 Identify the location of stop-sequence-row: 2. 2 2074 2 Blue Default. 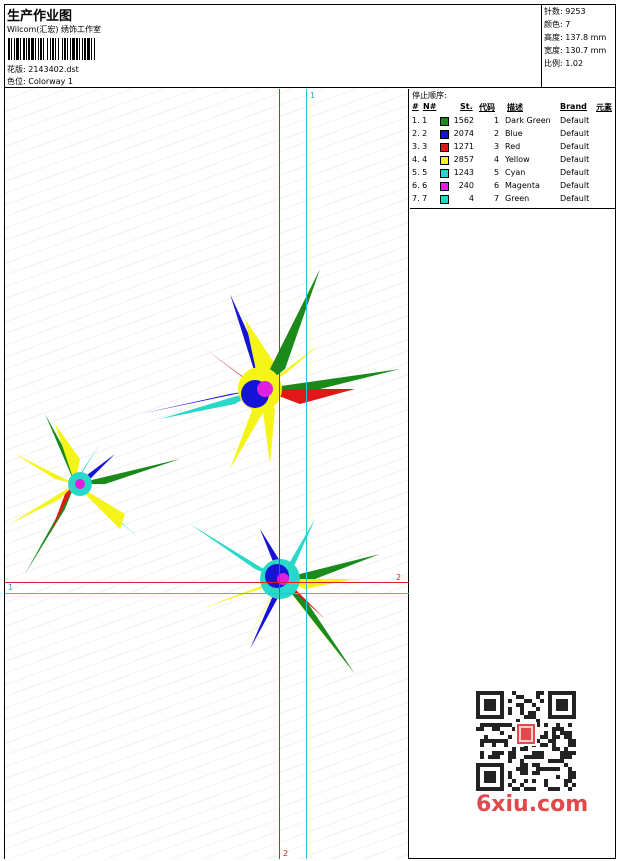
(513, 134).